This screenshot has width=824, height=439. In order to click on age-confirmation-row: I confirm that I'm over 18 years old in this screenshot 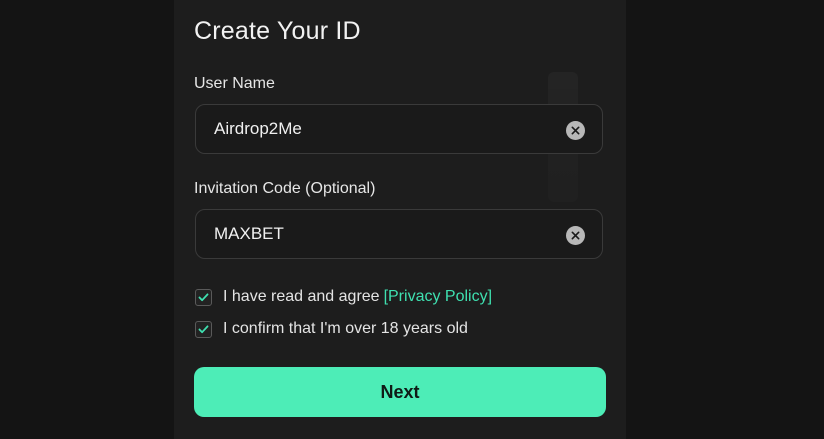, I will do `click(331, 329)`.